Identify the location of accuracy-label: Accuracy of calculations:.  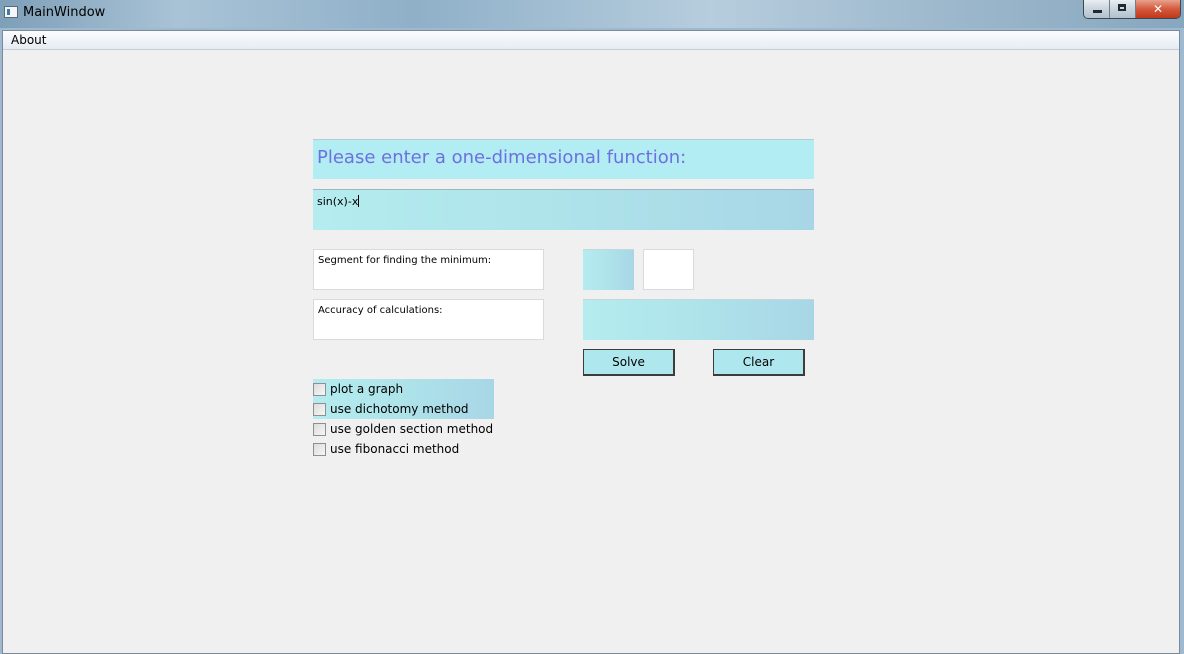
(428, 319).